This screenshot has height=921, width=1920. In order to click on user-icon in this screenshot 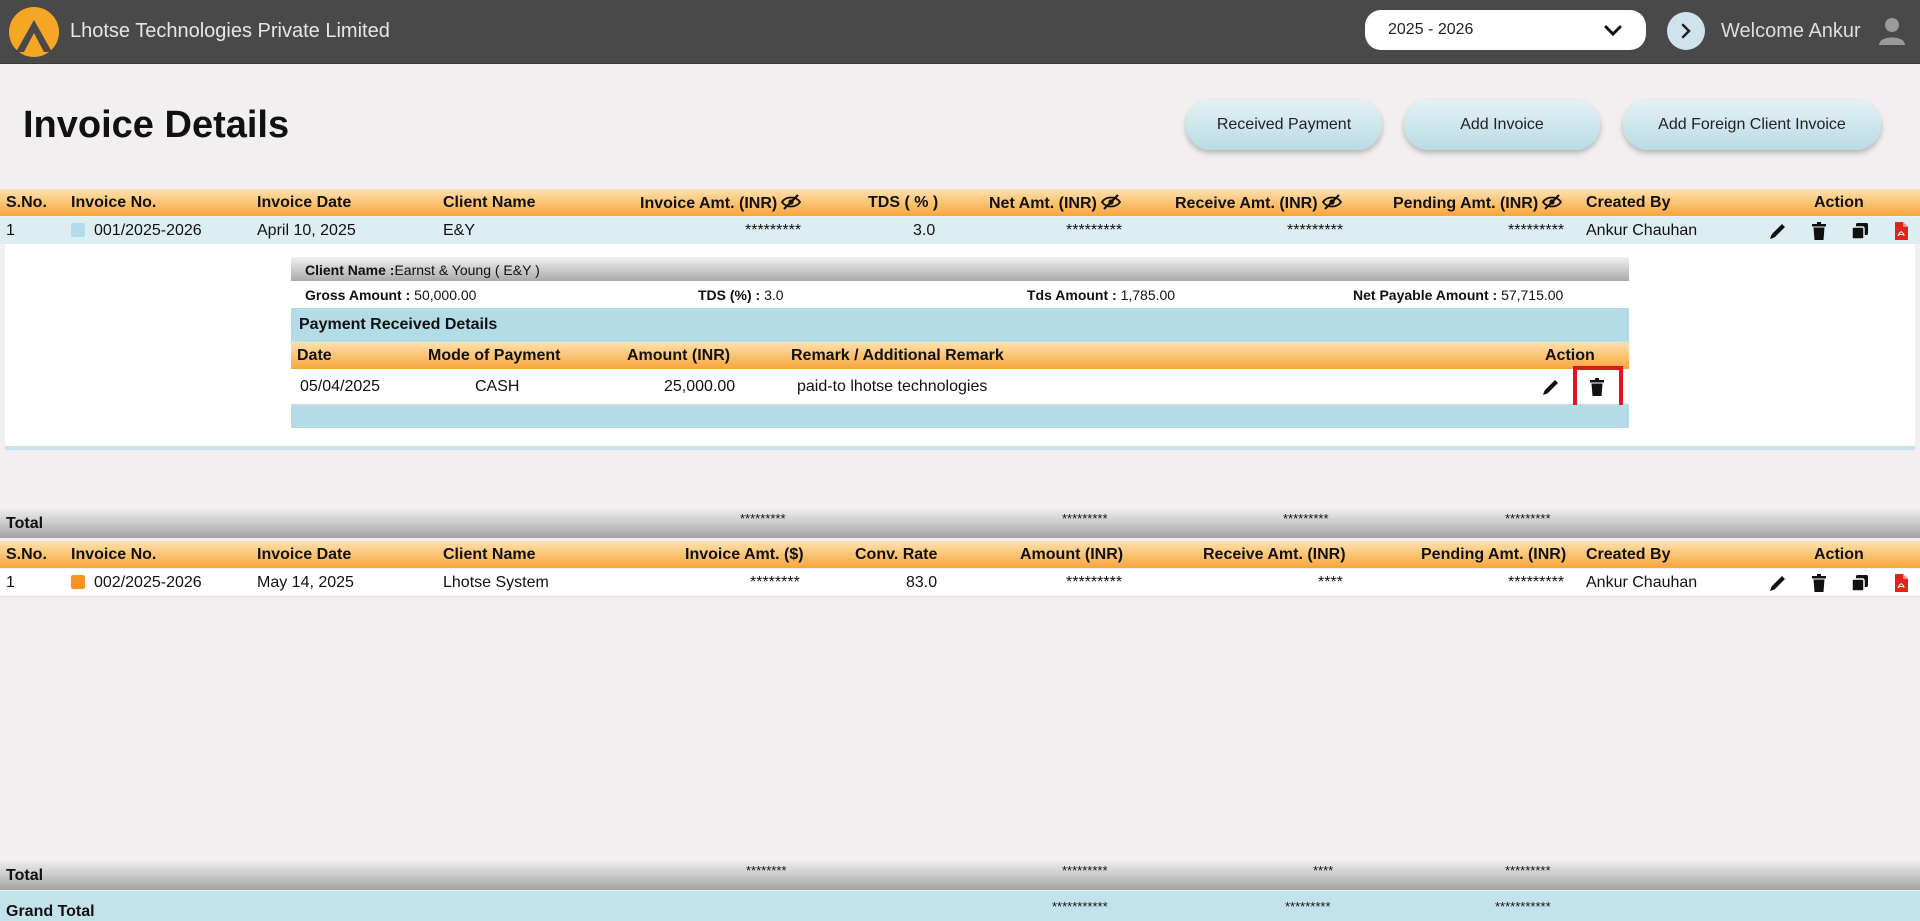, I will do `click(1892, 31)`.